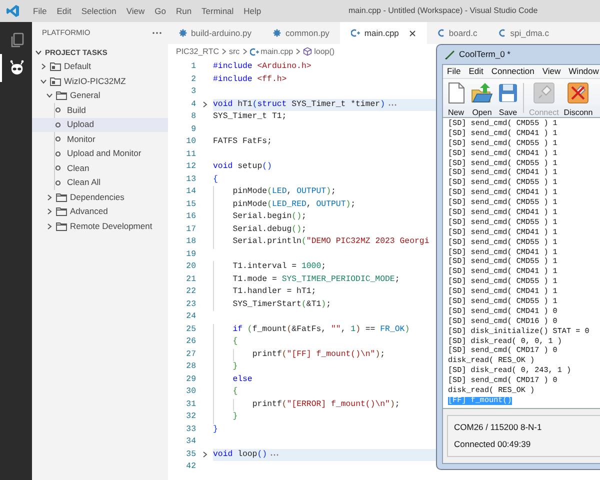 The height and width of the screenshot is (480, 600). I want to click on line-number: 24, so click(190, 317).